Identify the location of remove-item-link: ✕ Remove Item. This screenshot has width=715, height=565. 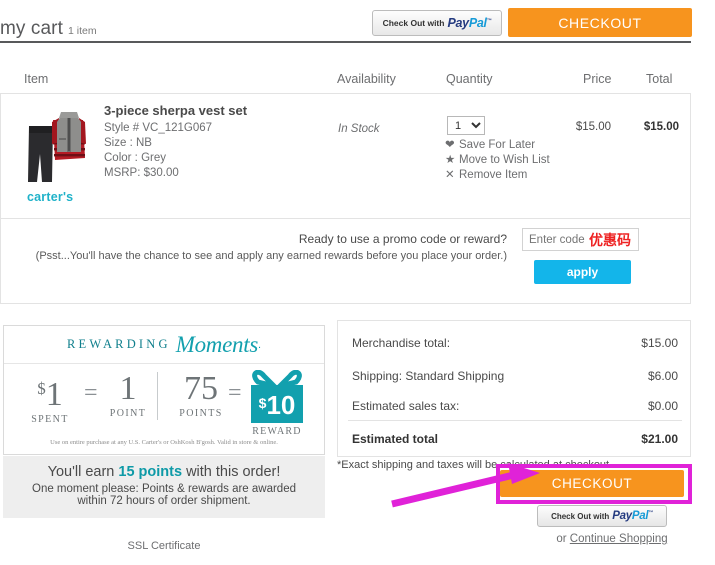
(486, 174).